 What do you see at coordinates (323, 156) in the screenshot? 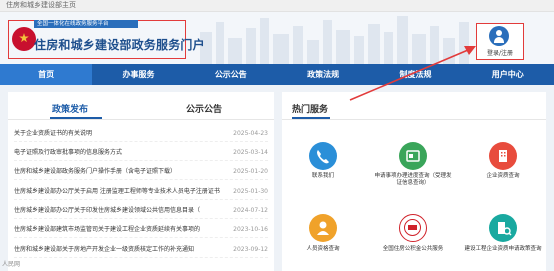
I see `phone-icon` at bounding box center [323, 156].